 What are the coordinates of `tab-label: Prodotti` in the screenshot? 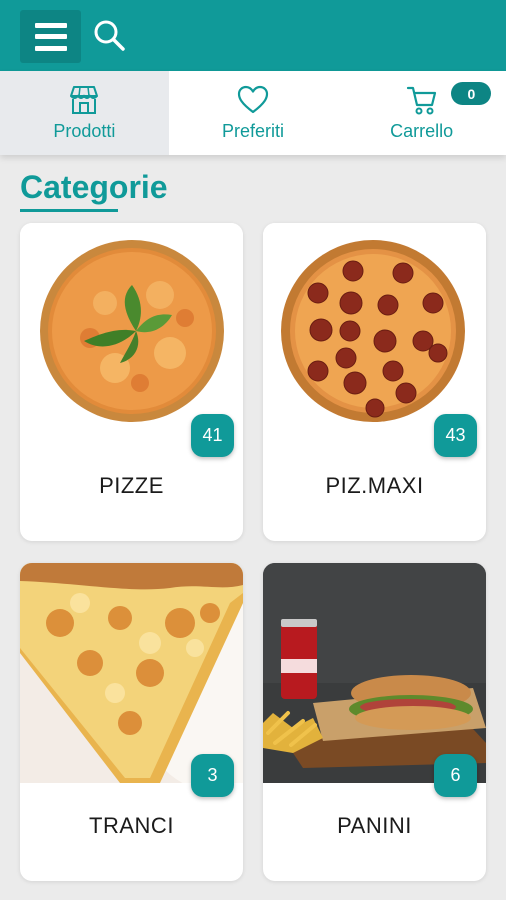 It's located at (84, 130).